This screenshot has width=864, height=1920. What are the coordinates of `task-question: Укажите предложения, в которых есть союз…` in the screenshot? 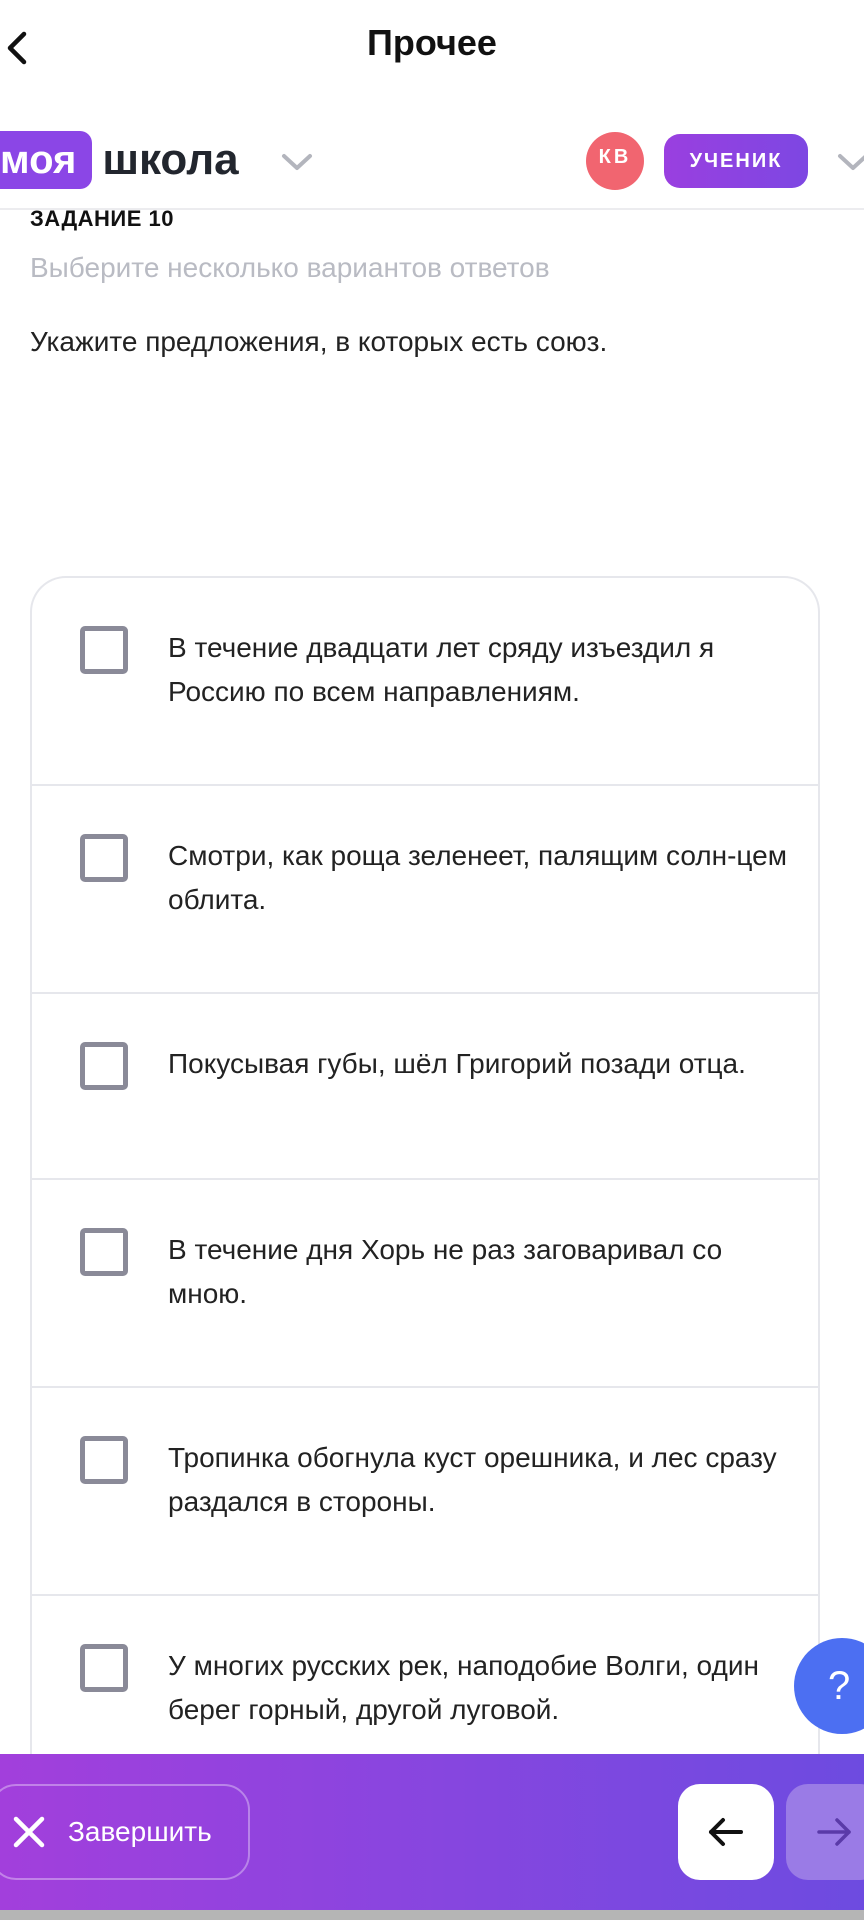 It's located at (319, 341).